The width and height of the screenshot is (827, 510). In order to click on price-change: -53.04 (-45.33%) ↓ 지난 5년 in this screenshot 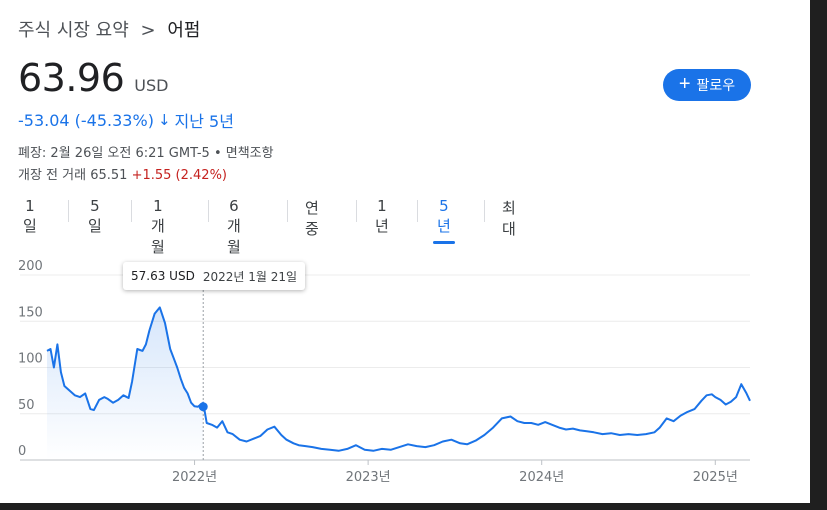, I will do `click(126, 120)`.